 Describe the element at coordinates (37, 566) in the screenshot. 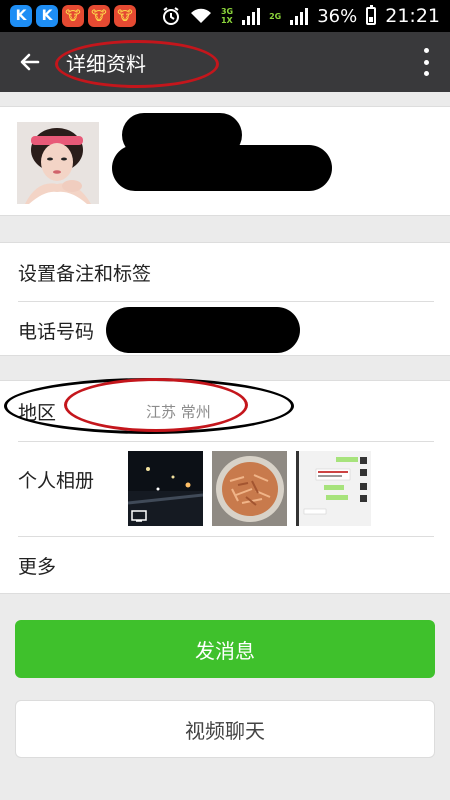

I see `more-label: 更多` at that location.